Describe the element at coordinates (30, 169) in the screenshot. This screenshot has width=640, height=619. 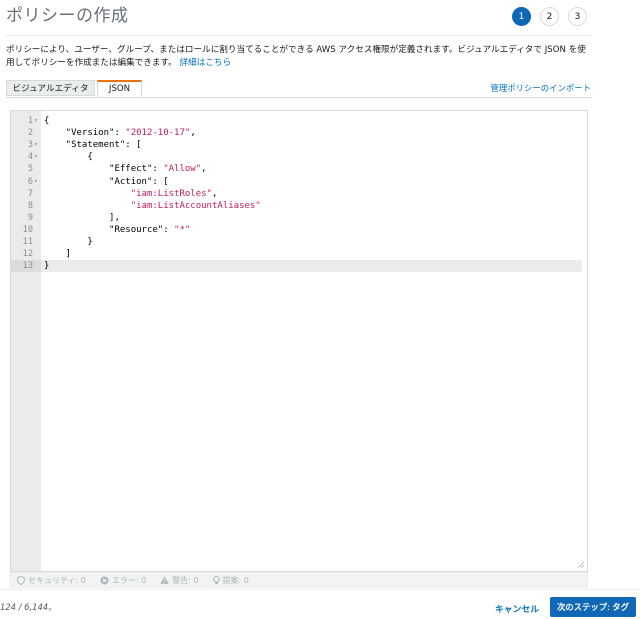
I see `line-number: 5` at that location.